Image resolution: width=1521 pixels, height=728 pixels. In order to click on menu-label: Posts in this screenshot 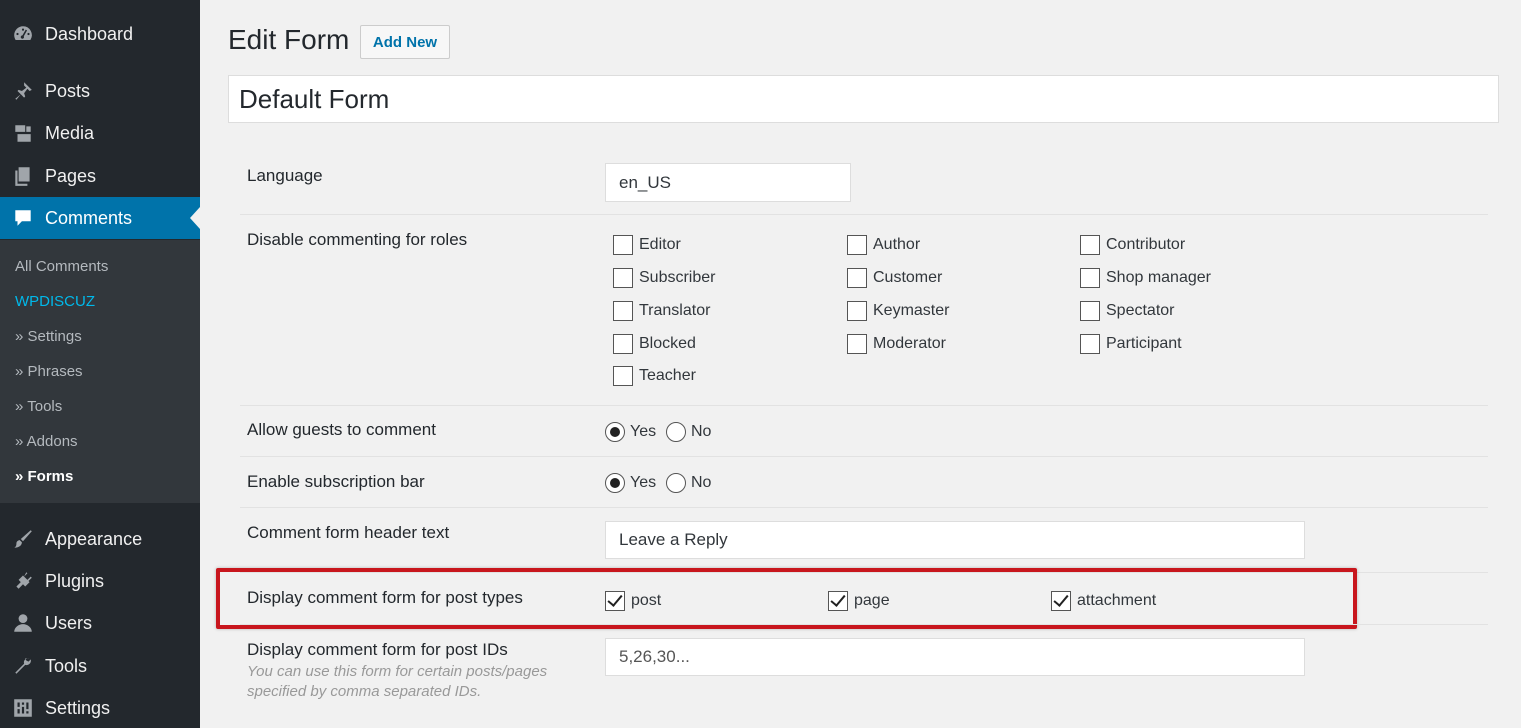, I will do `click(68, 90)`.